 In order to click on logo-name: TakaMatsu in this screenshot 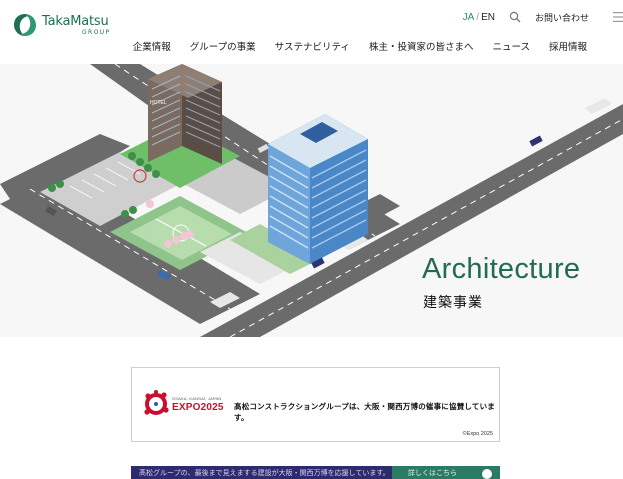, I will do `click(75, 21)`.